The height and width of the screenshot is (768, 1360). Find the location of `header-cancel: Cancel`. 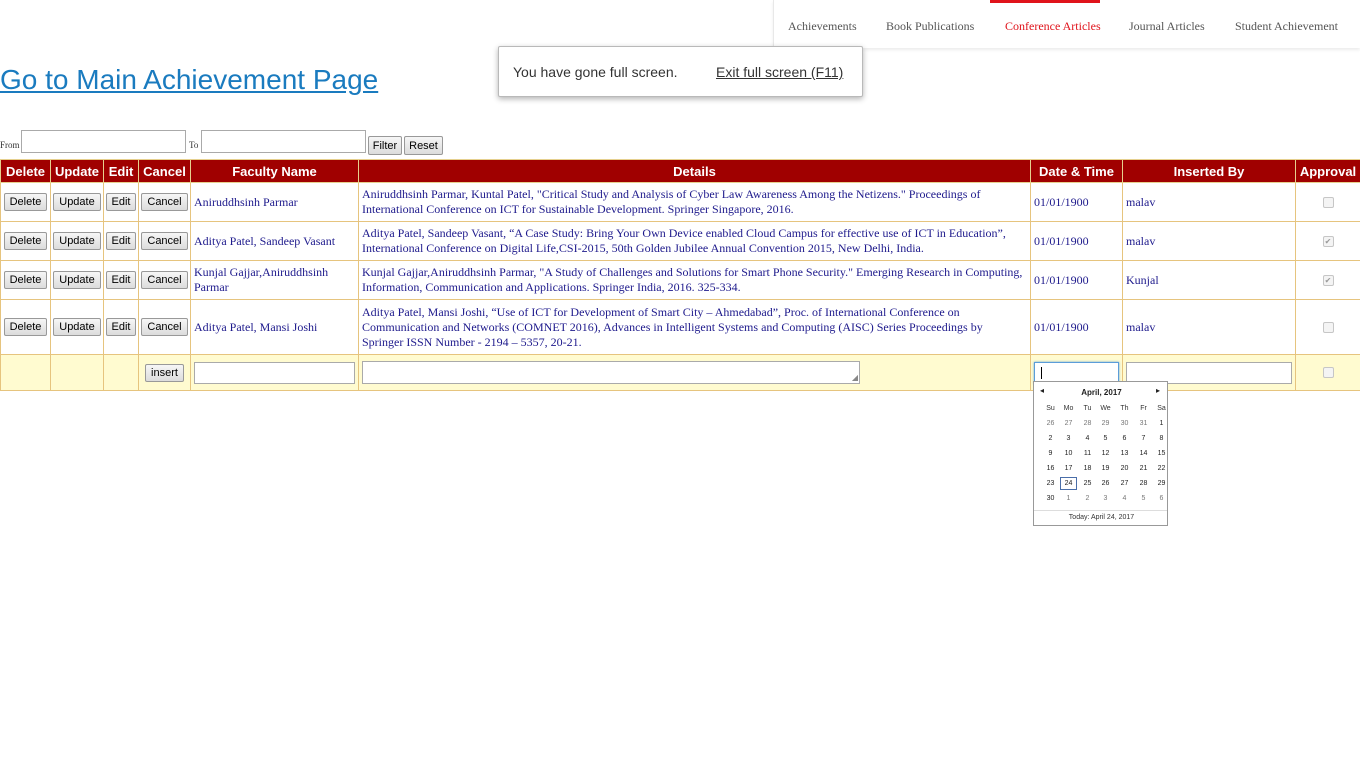

header-cancel: Cancel is located at coordinates (164, 171).